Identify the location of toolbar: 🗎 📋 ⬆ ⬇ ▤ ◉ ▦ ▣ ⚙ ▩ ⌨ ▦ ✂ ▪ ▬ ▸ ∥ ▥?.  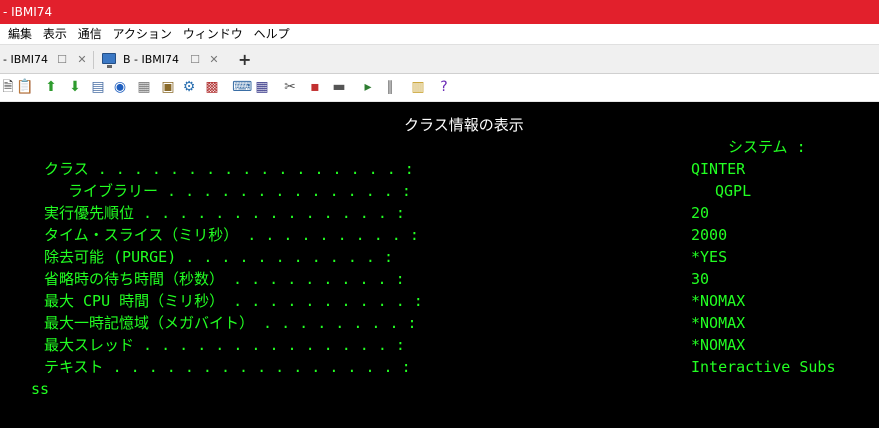
(439, 88).